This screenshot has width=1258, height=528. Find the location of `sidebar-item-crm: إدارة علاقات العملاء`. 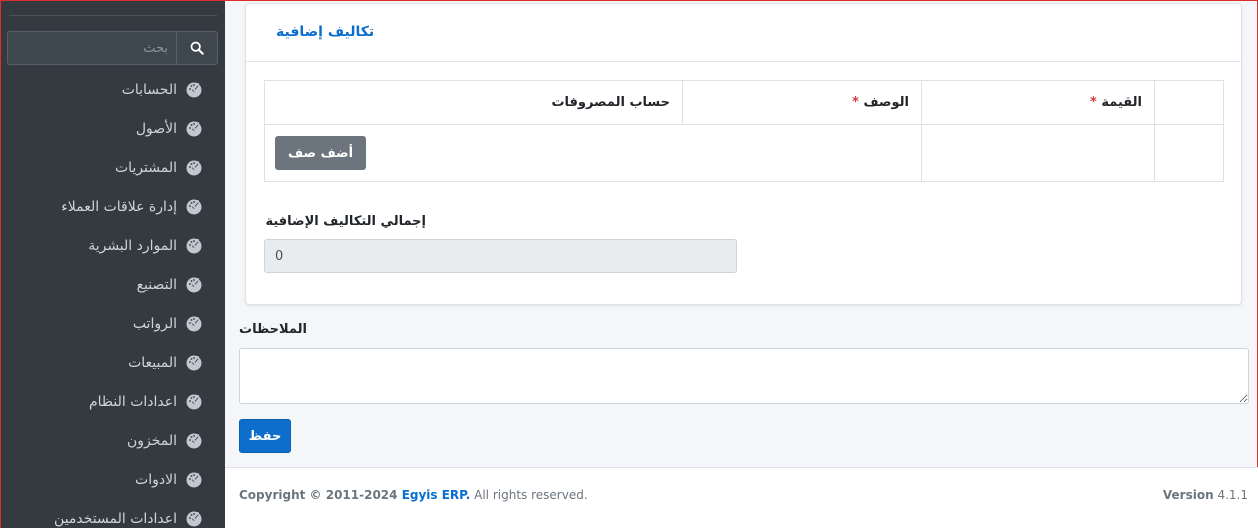

sidebar-item-crm: إدارة علاقات العملاء is located at coordinates (113, 206).